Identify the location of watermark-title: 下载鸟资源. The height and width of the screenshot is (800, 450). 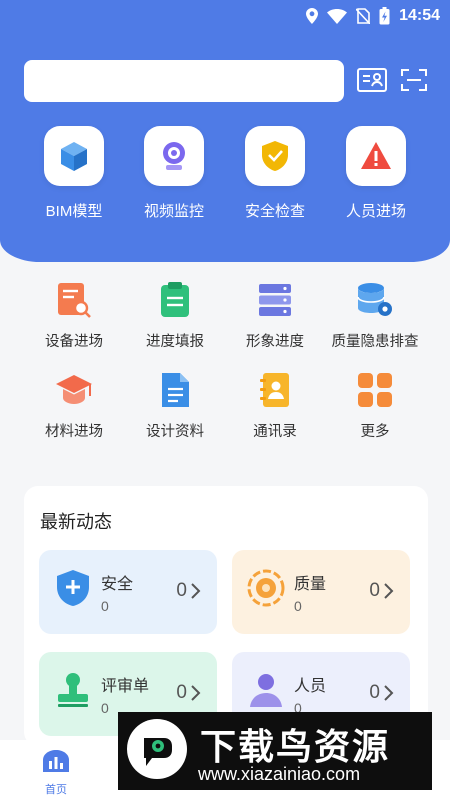
(295, 746).